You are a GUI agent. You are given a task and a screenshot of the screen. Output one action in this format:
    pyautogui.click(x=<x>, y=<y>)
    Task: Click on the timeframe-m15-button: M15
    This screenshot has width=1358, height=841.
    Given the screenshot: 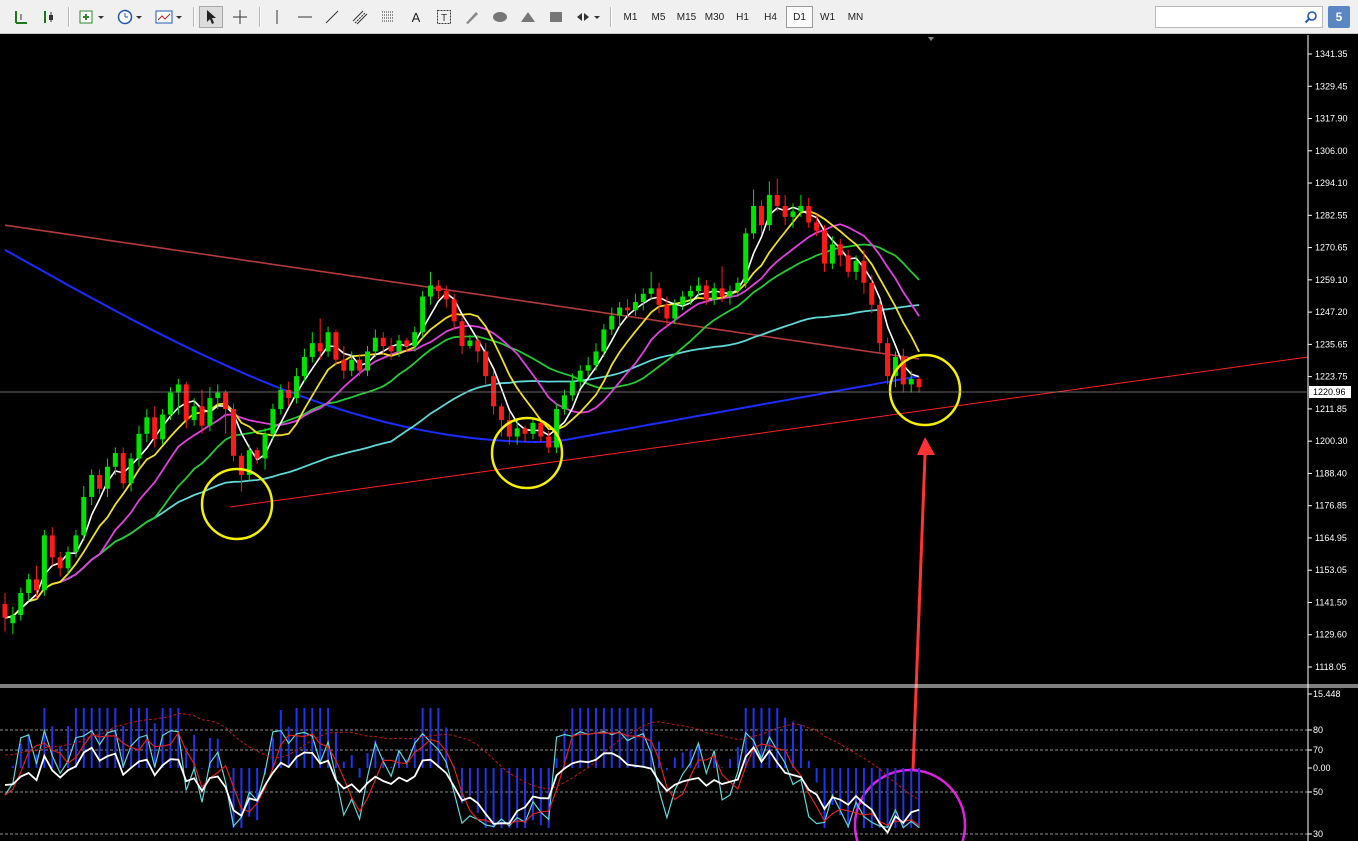 What is the action you would take?
    pyautogui.click(x=686, y=17)
    